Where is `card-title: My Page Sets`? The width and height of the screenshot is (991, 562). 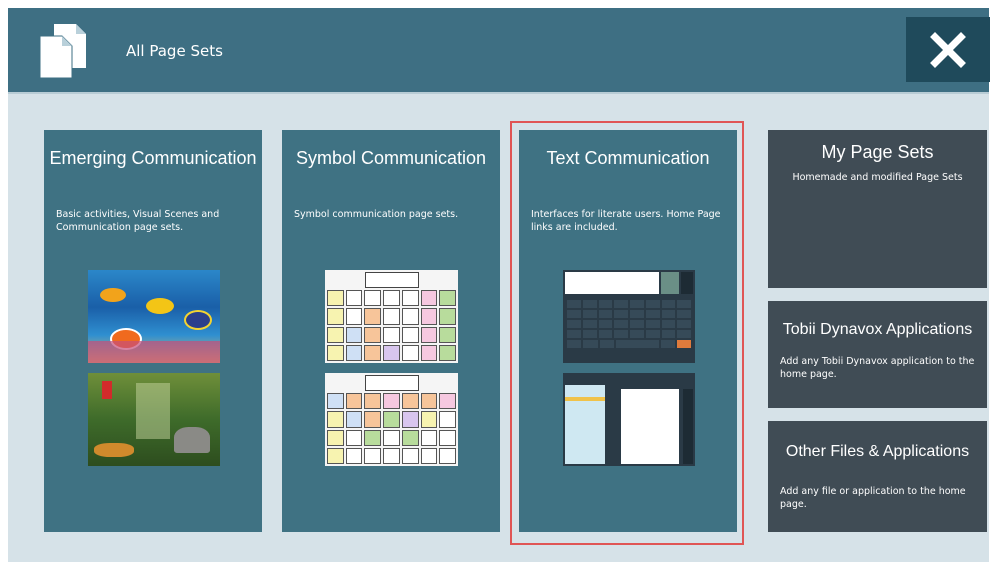 card-title: My Page Sets is located at coordinates (877, 152).